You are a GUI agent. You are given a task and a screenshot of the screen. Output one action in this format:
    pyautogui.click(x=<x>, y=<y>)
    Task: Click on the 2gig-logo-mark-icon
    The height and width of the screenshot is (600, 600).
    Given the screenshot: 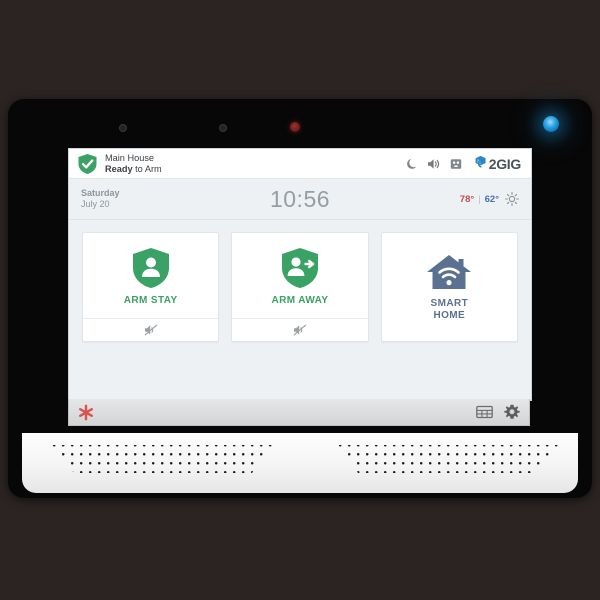 What is the action you would take?
    pyautogui.click(x=480, y=164)
    